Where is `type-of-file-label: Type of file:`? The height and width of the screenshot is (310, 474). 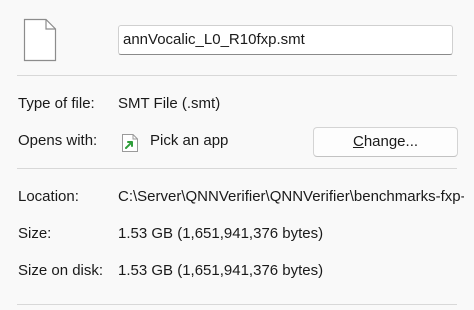 type-of-file-label: Type of file: is located at coordinates (56, 103).